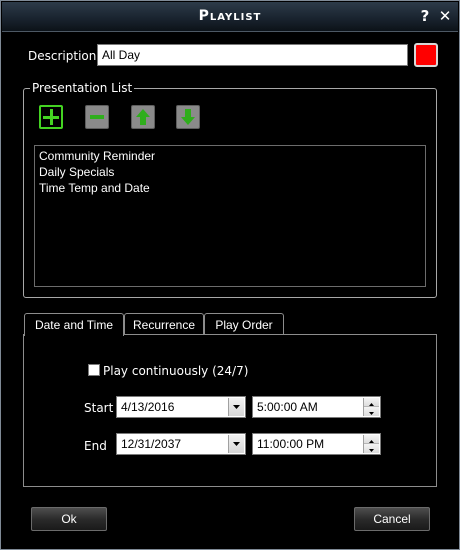 The width and height of the screenshot is (460, 550). What do you see at coordinates (76, 172) in the screenshot?
I see `list-item: Daily Specials` at bounding box center [76, 172].